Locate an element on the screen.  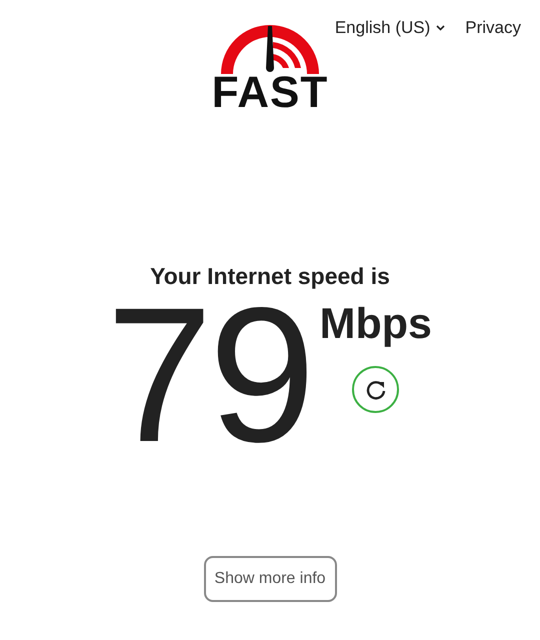
speed-value: 79 is located at coordinates (209, 375).